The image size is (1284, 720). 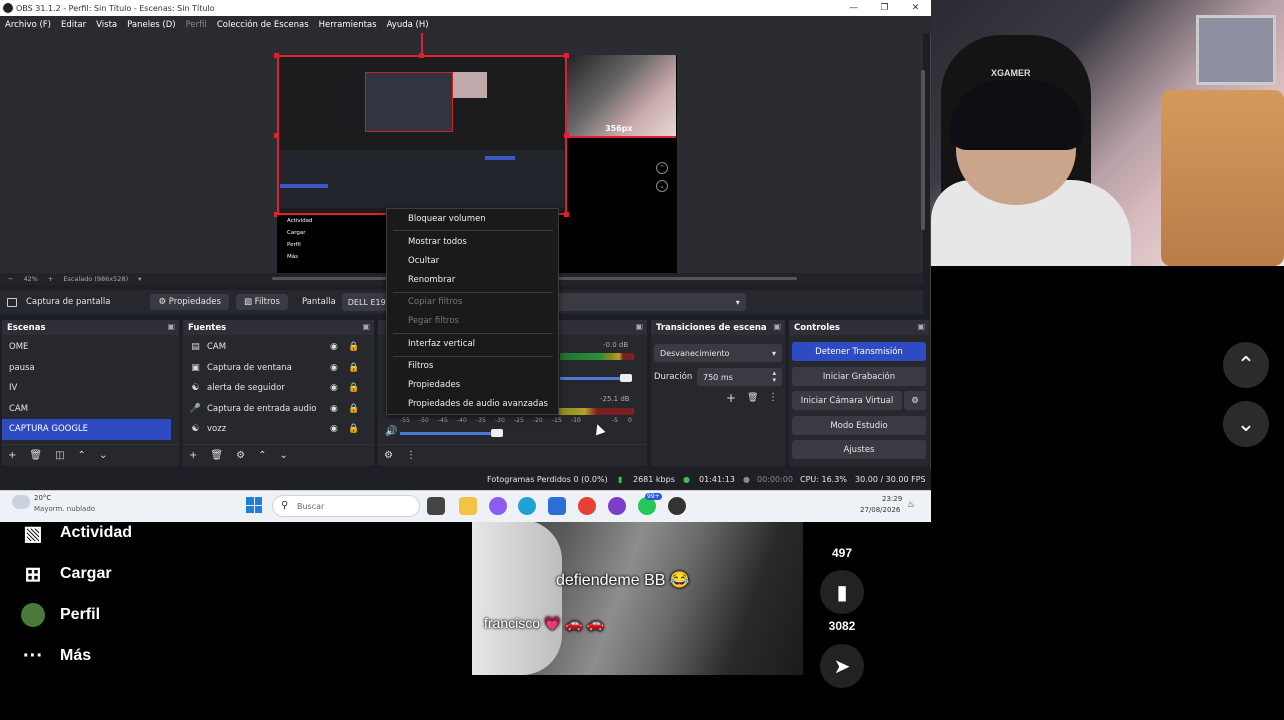 I want to click on file-explorer-icon, so click(x=468, y=506).